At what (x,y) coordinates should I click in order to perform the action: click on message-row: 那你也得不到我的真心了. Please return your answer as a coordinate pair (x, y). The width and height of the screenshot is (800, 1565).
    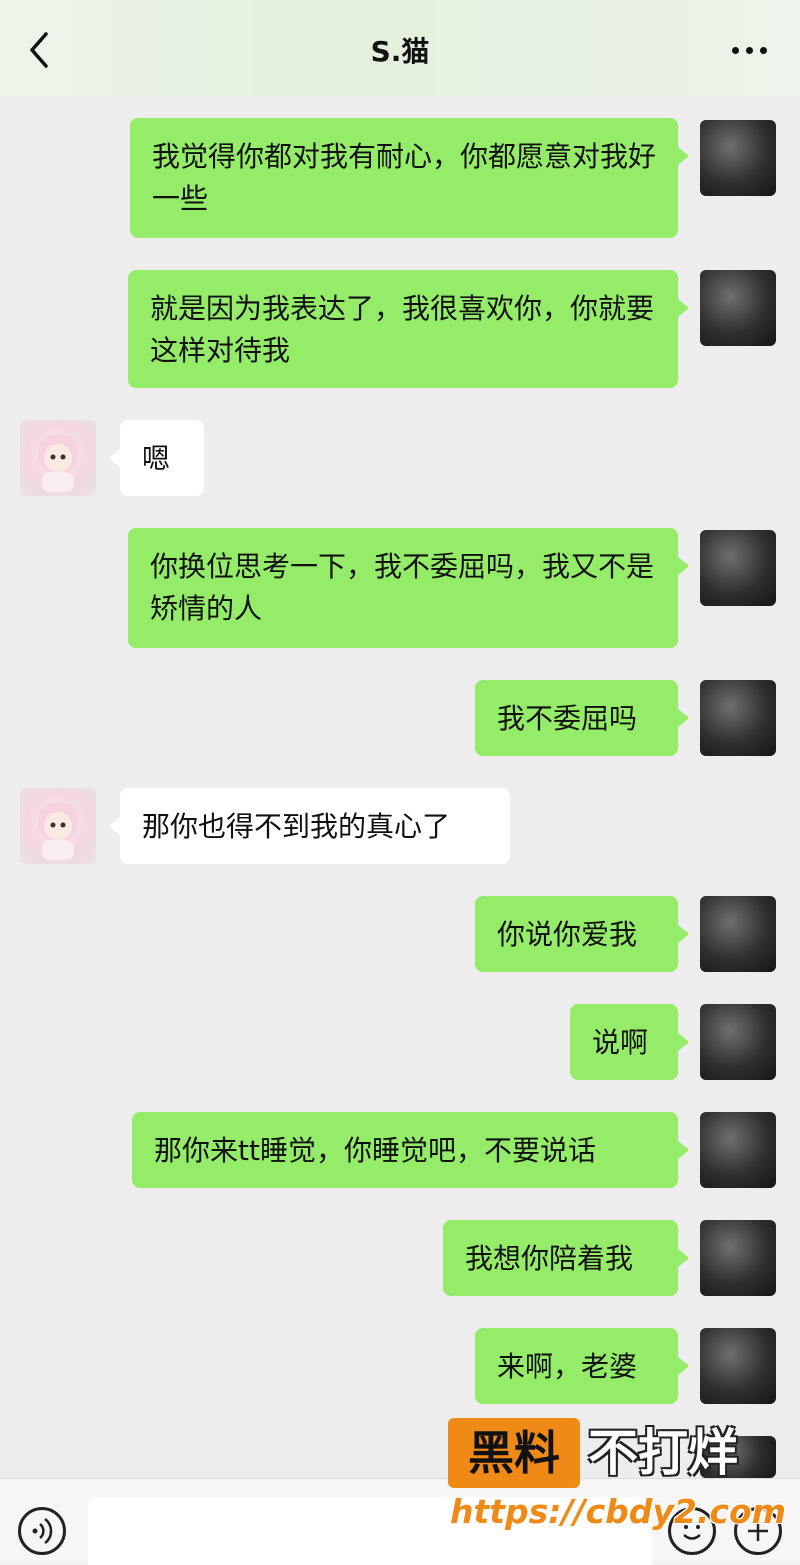
    Looking at the image, I should click on (400, 828).